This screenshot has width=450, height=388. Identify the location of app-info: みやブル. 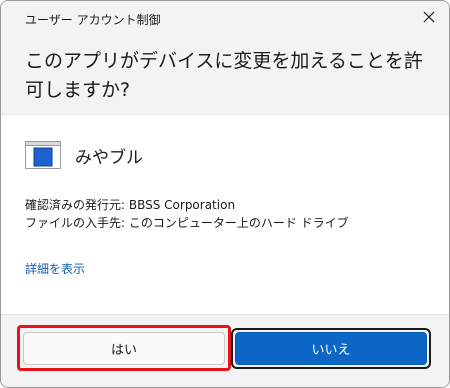
(84, 155).